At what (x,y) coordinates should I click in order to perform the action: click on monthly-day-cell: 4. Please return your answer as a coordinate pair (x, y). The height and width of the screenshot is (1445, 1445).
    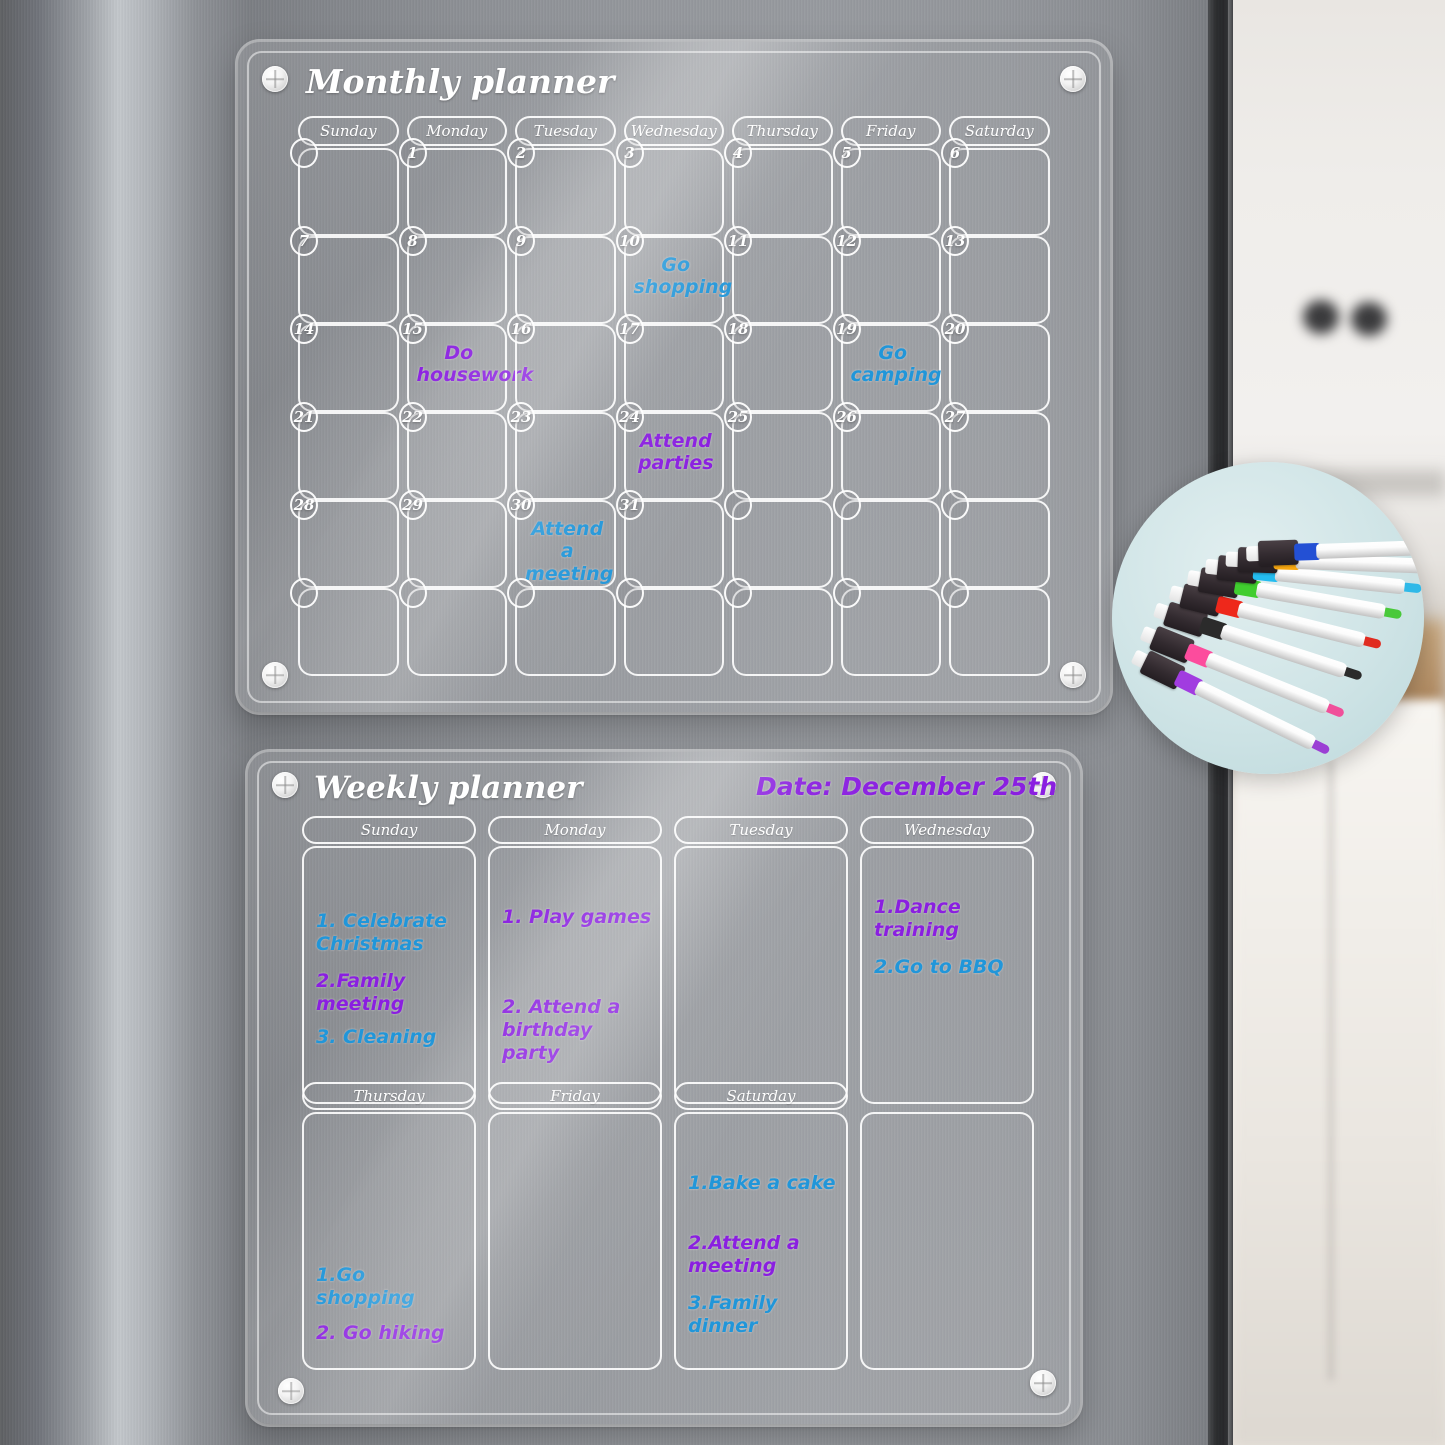
    Looking at the image, I should click on (778, 187).